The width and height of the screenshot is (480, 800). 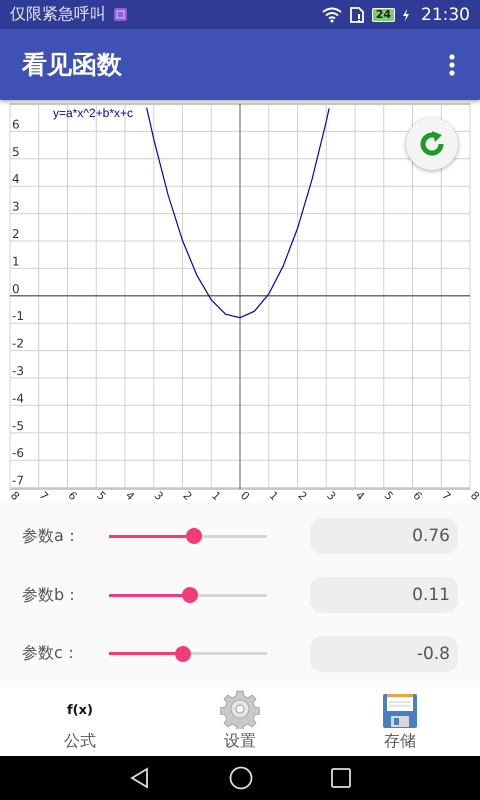 I want to click on y-tick-label: 1, so click(x=16, y=261).